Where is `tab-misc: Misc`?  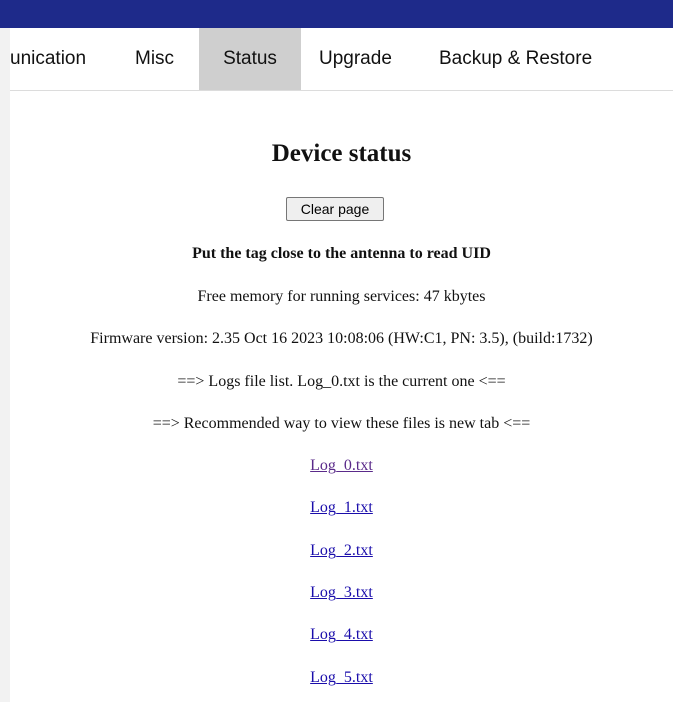
tab-misc: Misc is located at coordinates (154, 59).